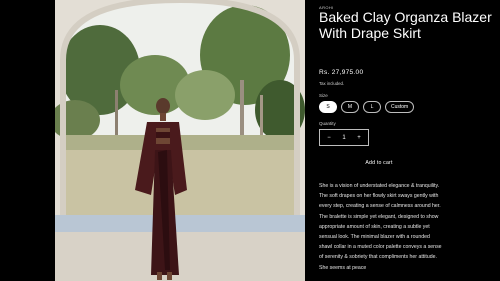 This screenshot has width=500, height=281. What do you see at coordinates (327, 123) in the screenshot?
I see `quantity-label: Quantity` at bounding box center [327, 123].